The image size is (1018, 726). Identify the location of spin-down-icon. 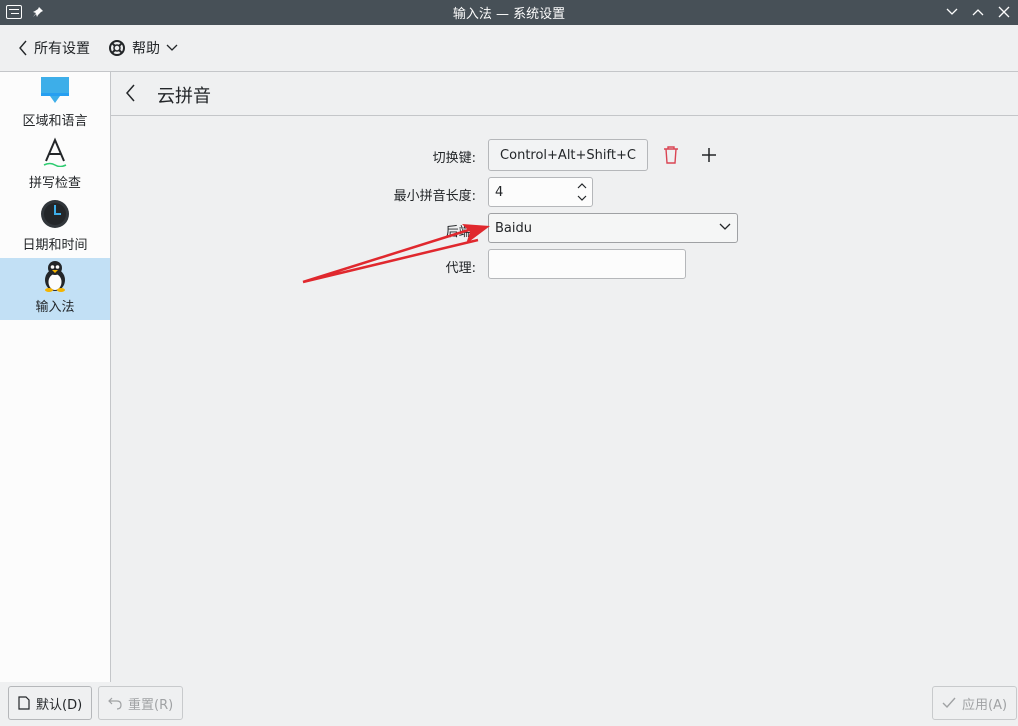
(582, 198).